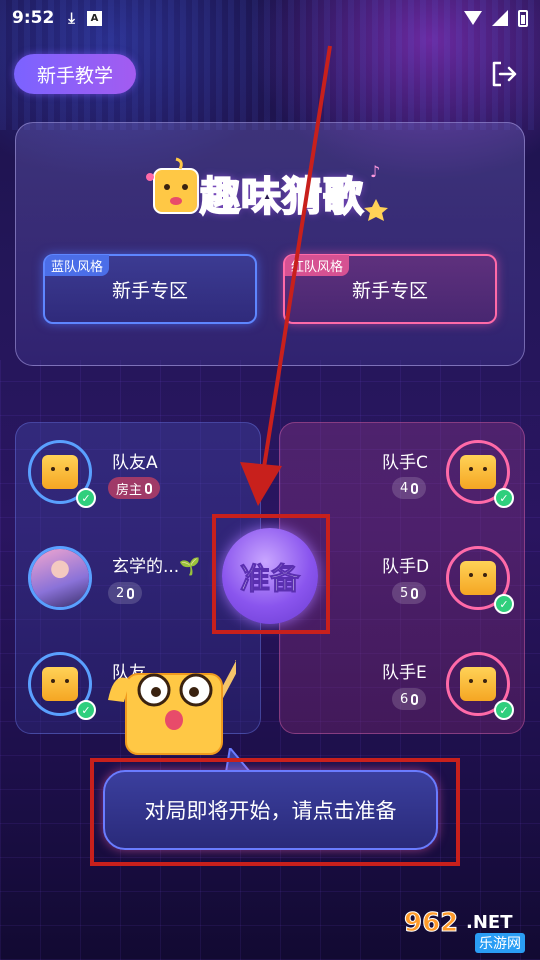 This screenshot has width=540, height=960. Describe the element at coordinates (172, 707) in the screenshot. I see `mascot-cube-icon` at that location.